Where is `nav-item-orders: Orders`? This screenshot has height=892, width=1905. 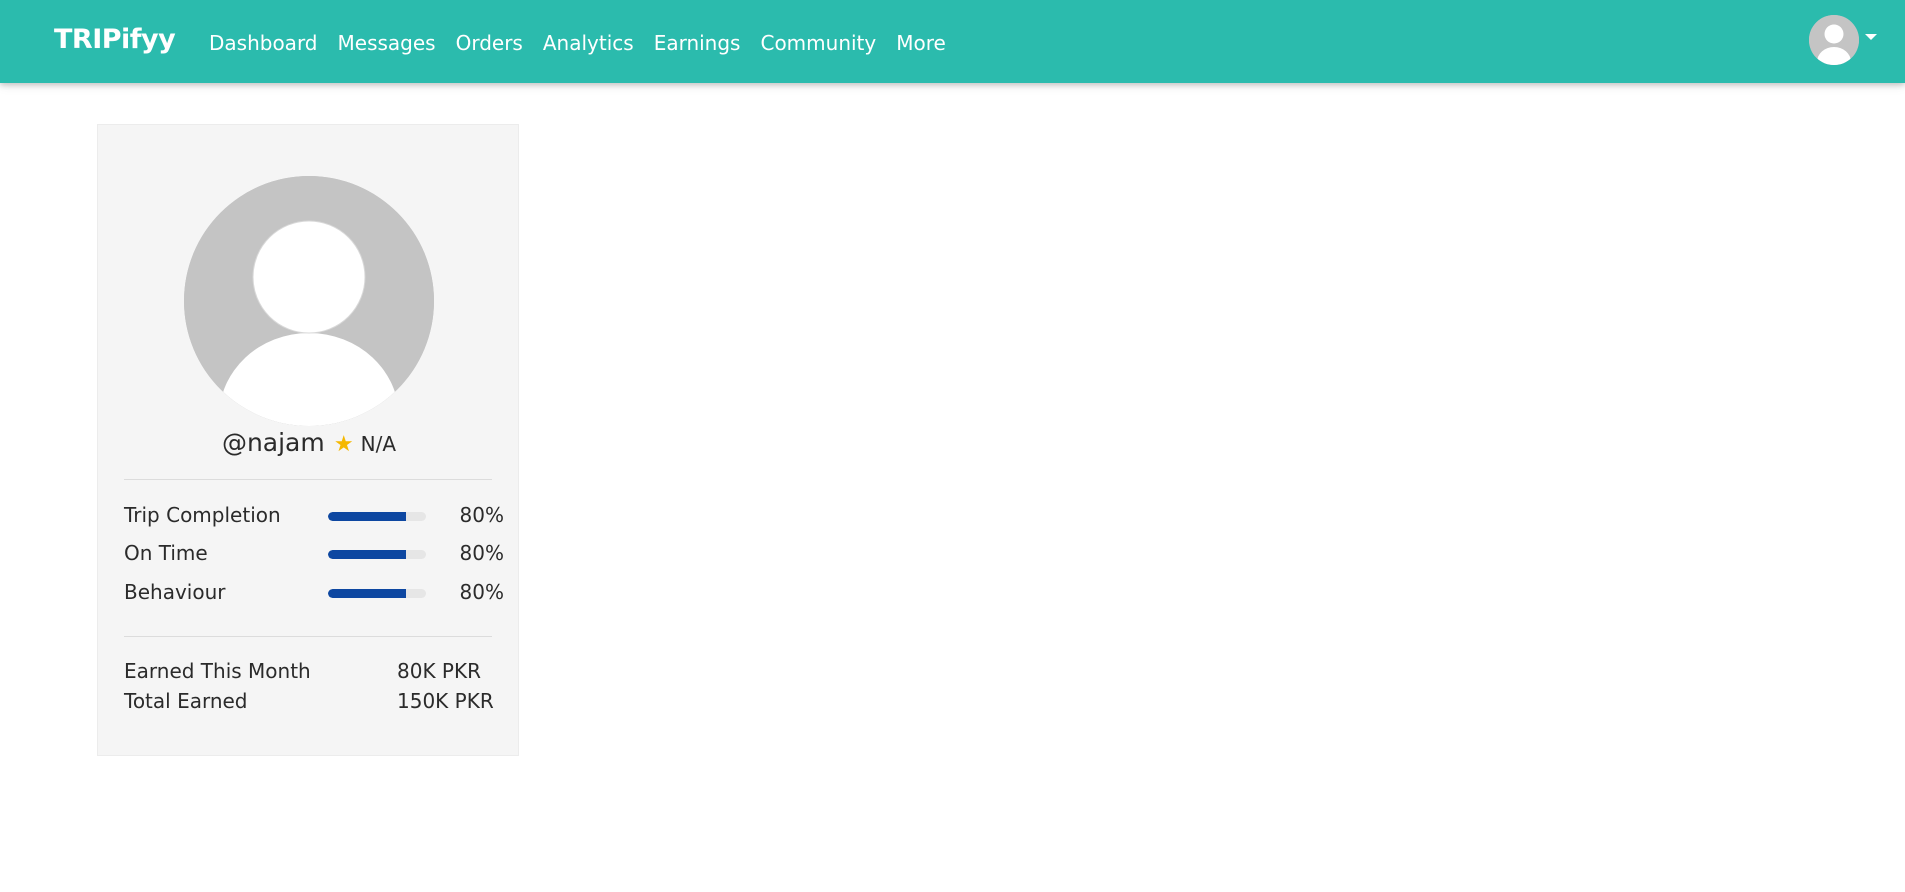
nav-item-orders: Orders is located at coordinates (489, 43).